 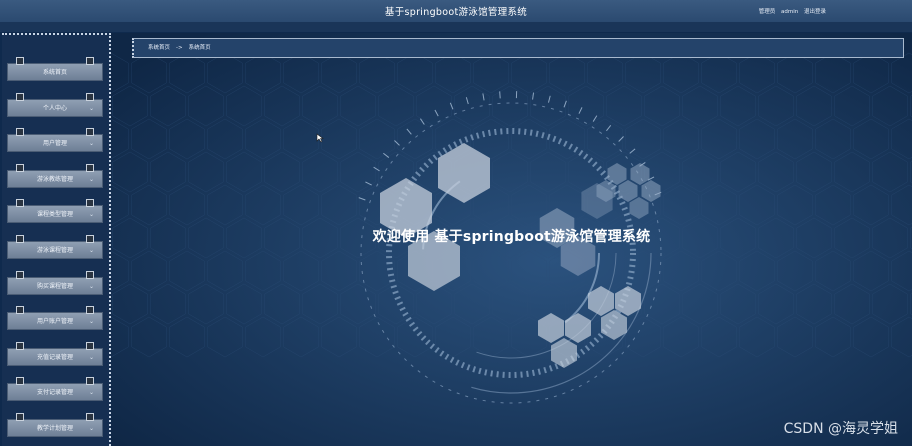 What do you see at coordinates (54, 393) in the screenshot?
I see `sidebar-item-label: 支付记录管理` at bounding box center [54, 393].